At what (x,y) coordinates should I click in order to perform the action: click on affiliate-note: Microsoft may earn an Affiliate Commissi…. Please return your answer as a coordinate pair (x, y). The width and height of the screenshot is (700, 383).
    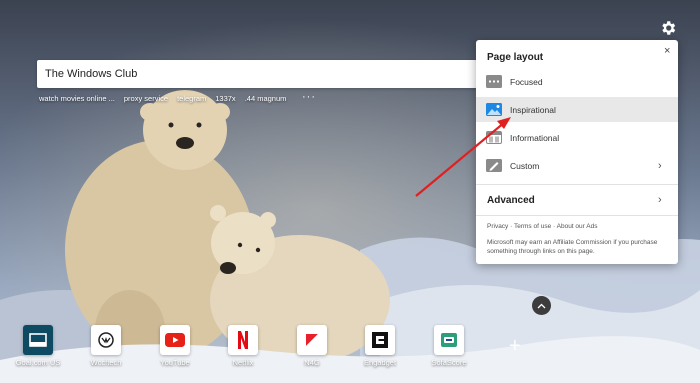
    Looking at the image, I should click on (572, 247).